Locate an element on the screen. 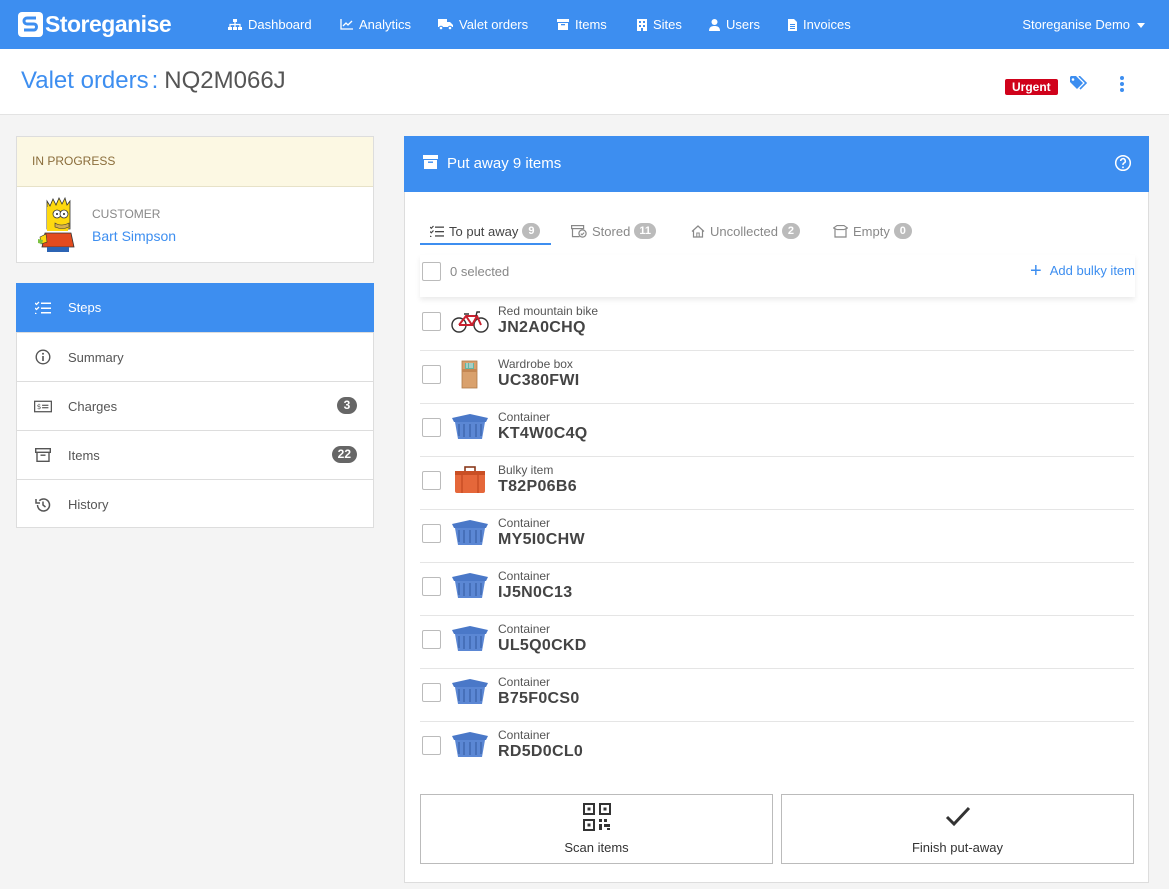 This screenshot has height=889, width=1169. charges-count-badge: 3 is located at coordinates (347, 405).